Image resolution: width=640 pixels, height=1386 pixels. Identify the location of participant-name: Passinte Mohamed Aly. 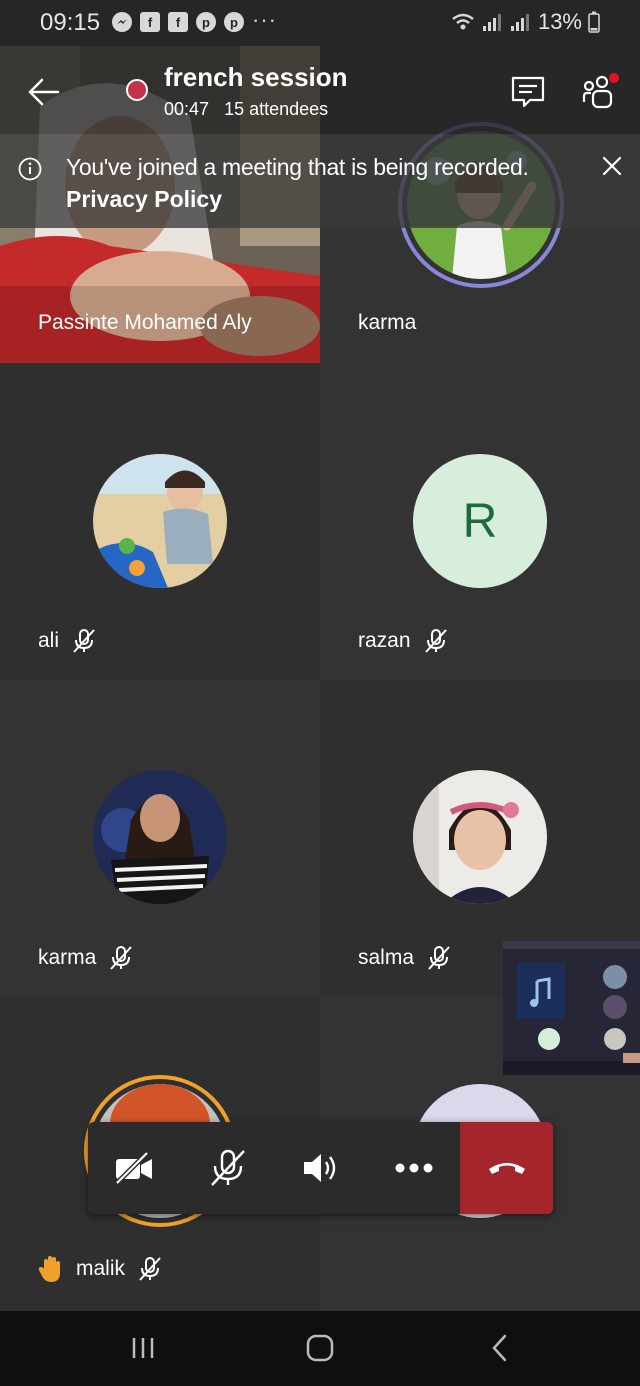
(145, 323).